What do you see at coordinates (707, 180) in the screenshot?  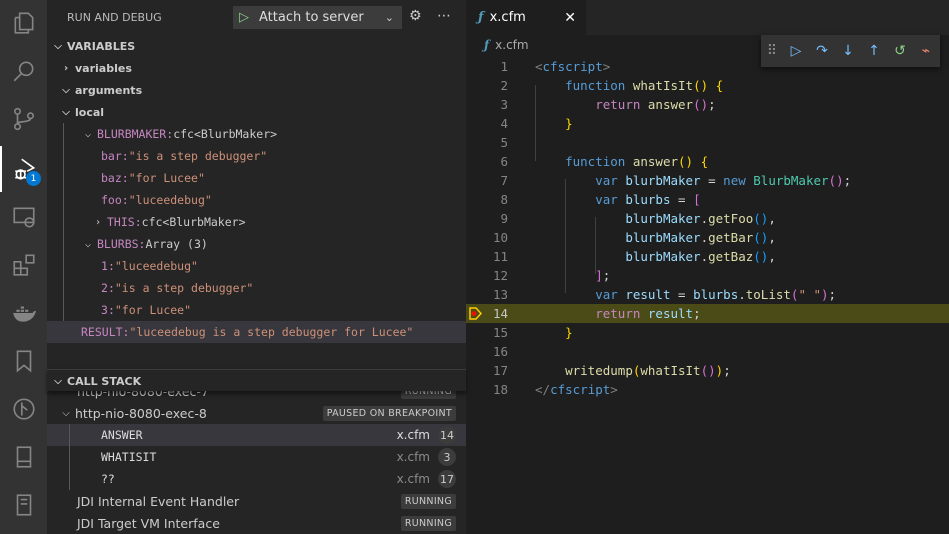 I see `code-line: 7 var blurbMaker = new BlurbMaker();` at bounding box center [707, 180].